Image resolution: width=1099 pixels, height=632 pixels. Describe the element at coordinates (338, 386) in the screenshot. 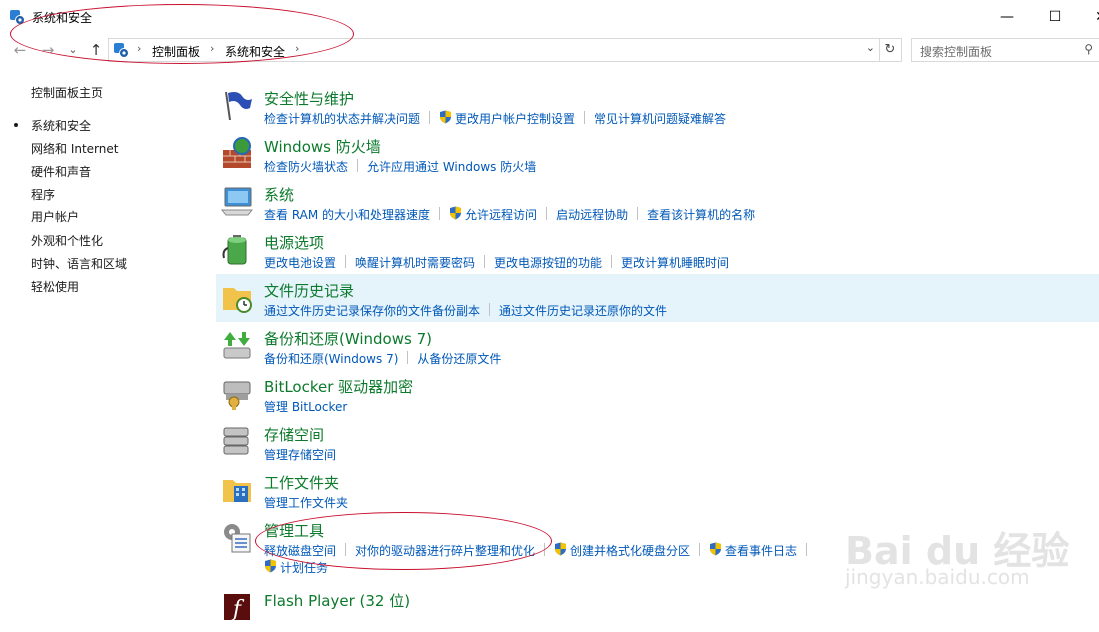

I see `category-title: BitLocker 驱动器加密` at that location.